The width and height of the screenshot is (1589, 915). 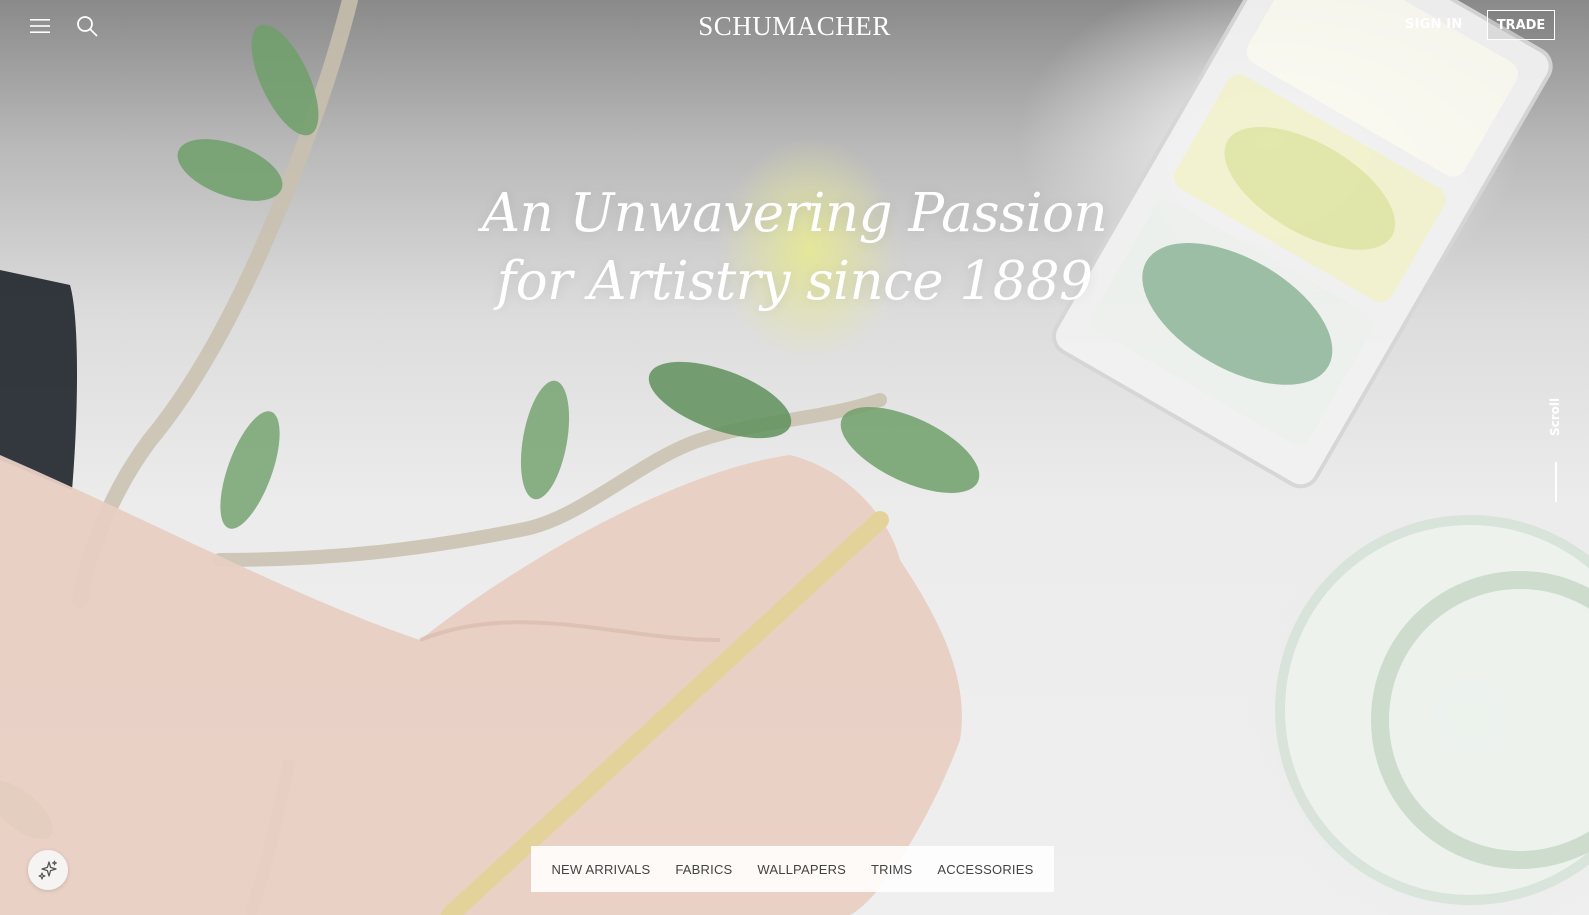 I want to click on hero-headline-line-1: An Unwavering Passion, so click(x=794, y=213).